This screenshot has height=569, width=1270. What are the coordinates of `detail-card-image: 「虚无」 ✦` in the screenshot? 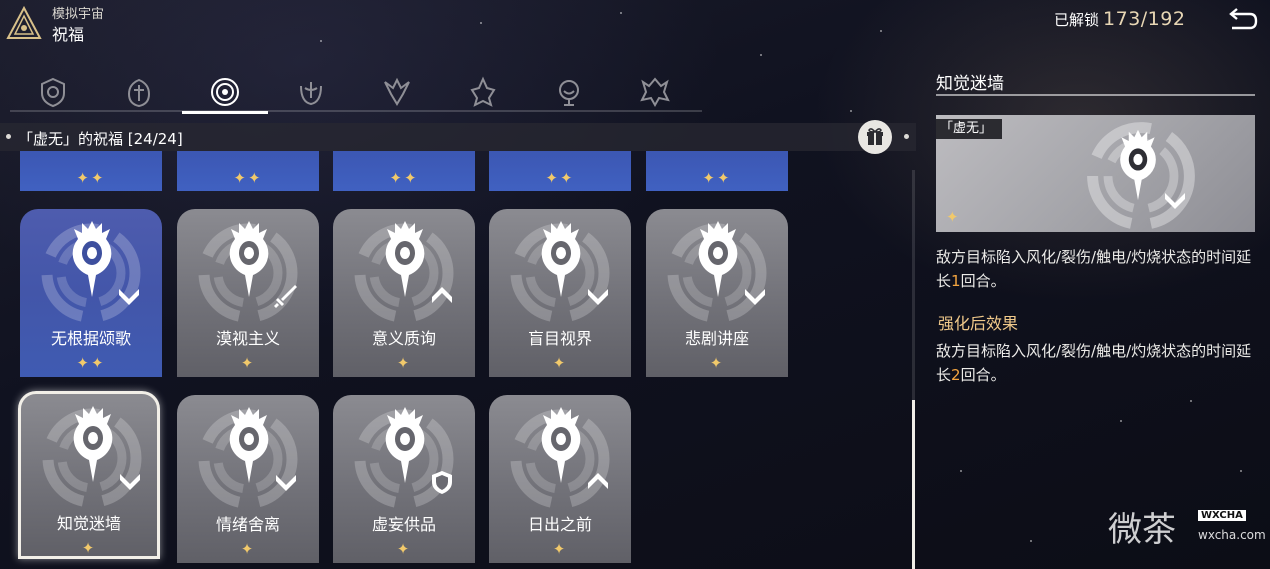 It's located at (1095, 173).